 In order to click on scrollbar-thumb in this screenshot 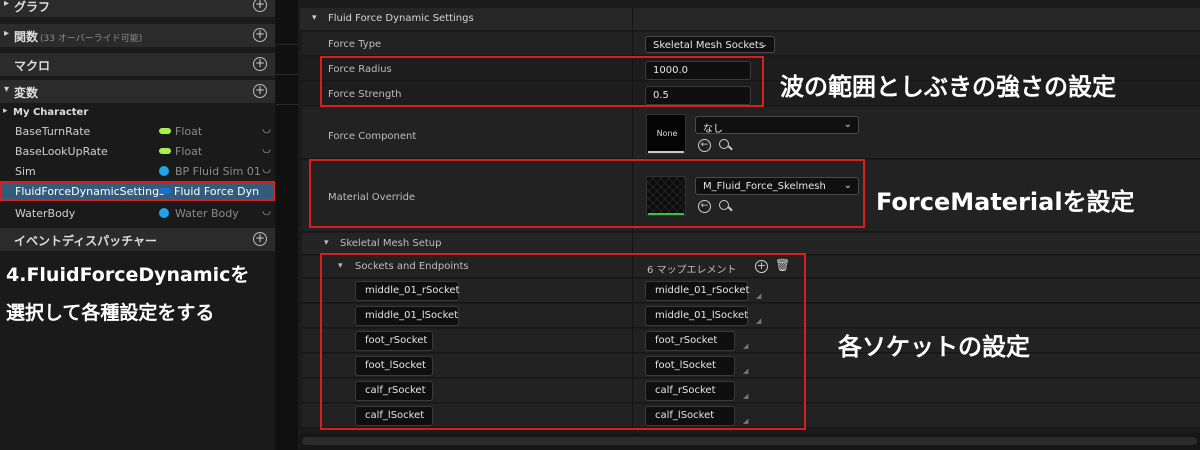, I will do `click(749, 441)`.